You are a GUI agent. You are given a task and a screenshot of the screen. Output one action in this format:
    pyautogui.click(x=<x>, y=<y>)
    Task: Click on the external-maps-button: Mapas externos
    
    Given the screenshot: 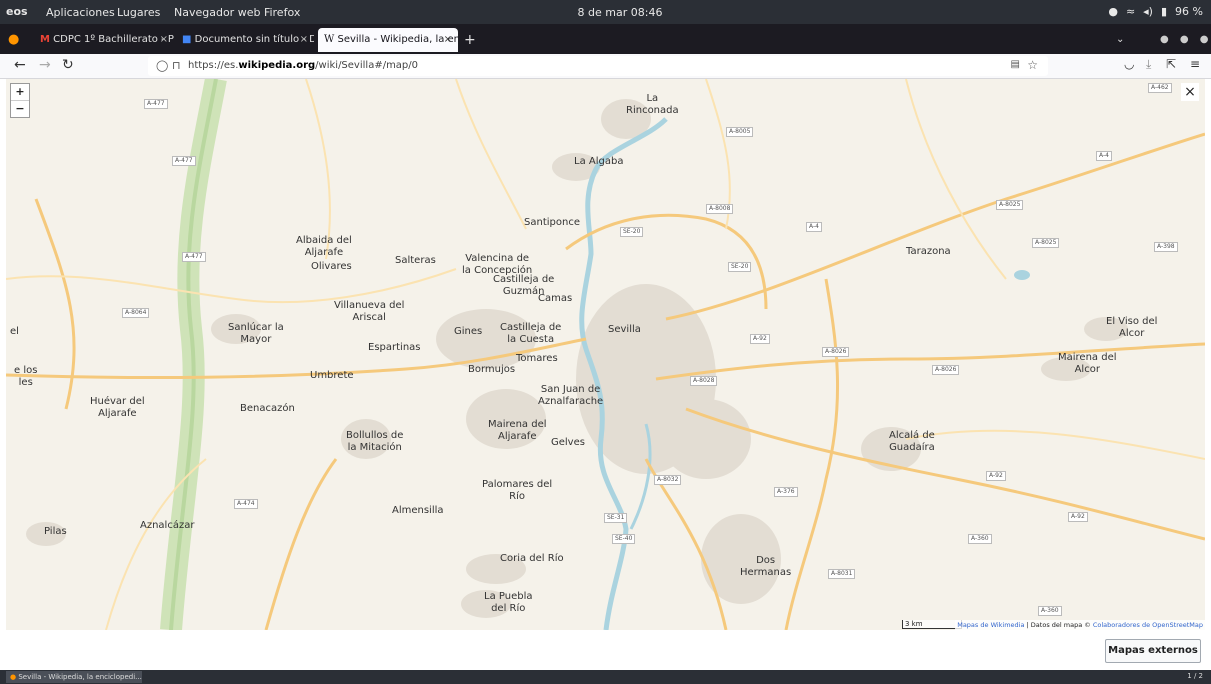 What is the action you would take?
    pyautogui.click(x=1153, y=651)
    